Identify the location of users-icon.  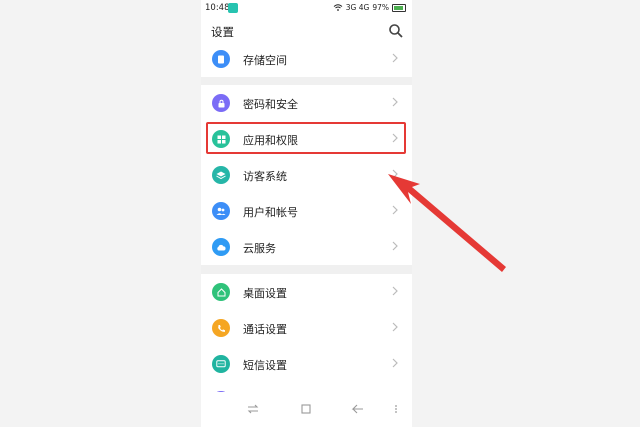
(221, 211).